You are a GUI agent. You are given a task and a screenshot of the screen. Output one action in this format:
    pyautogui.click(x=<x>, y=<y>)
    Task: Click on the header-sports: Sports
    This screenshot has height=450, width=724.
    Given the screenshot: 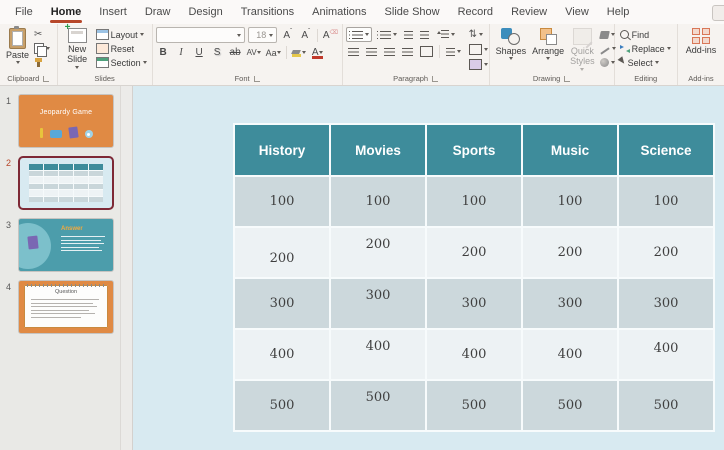 What is the action you would take?
    pyautogui.click(x=474, y=150)
    